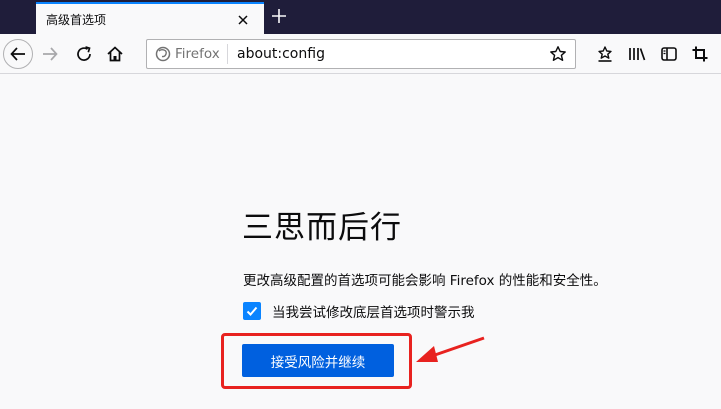 The width and height of the screenshot is (721, 409). I want to click on close-icon, so click(243, 19).